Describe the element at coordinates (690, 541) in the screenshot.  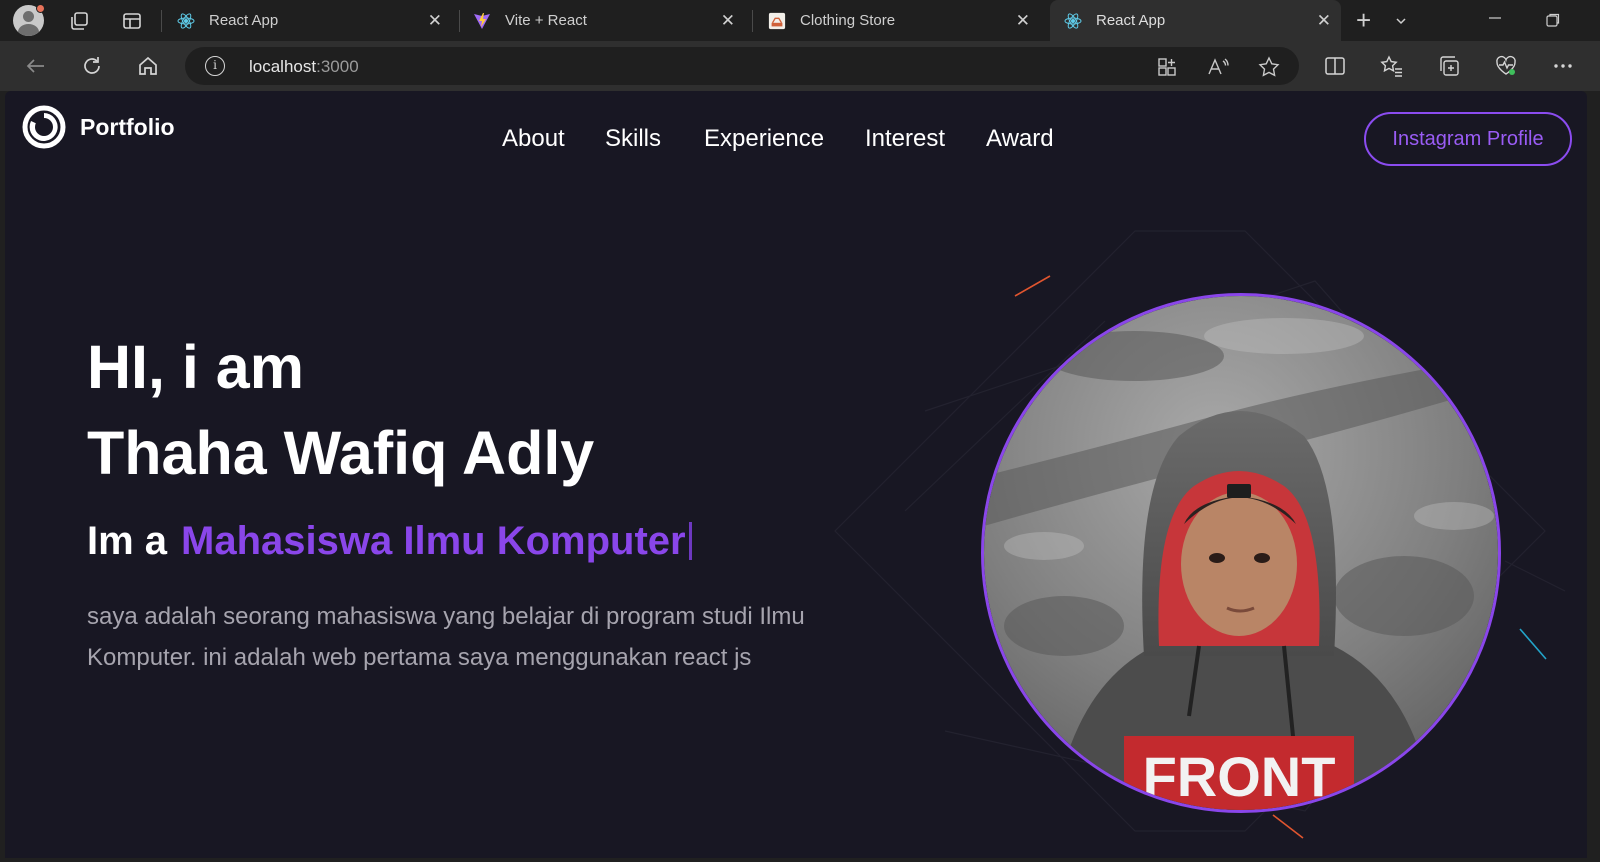
I see `typing-cursor` at that location.